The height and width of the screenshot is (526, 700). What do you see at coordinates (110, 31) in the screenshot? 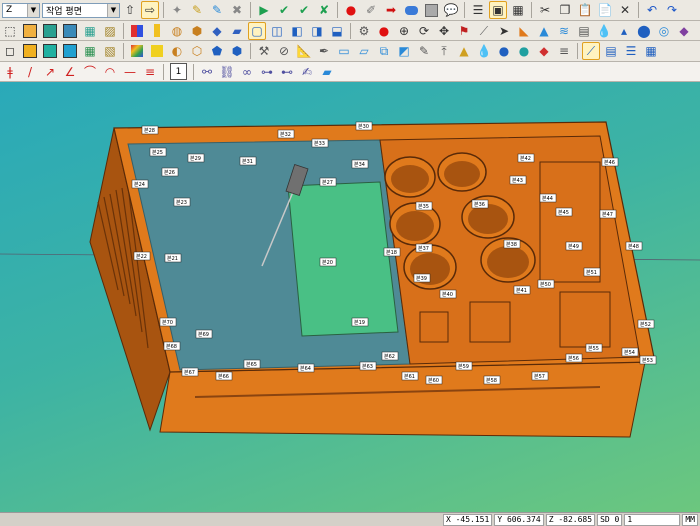
I see `pattern-icon: ▨` at bounding box center [110, 31].